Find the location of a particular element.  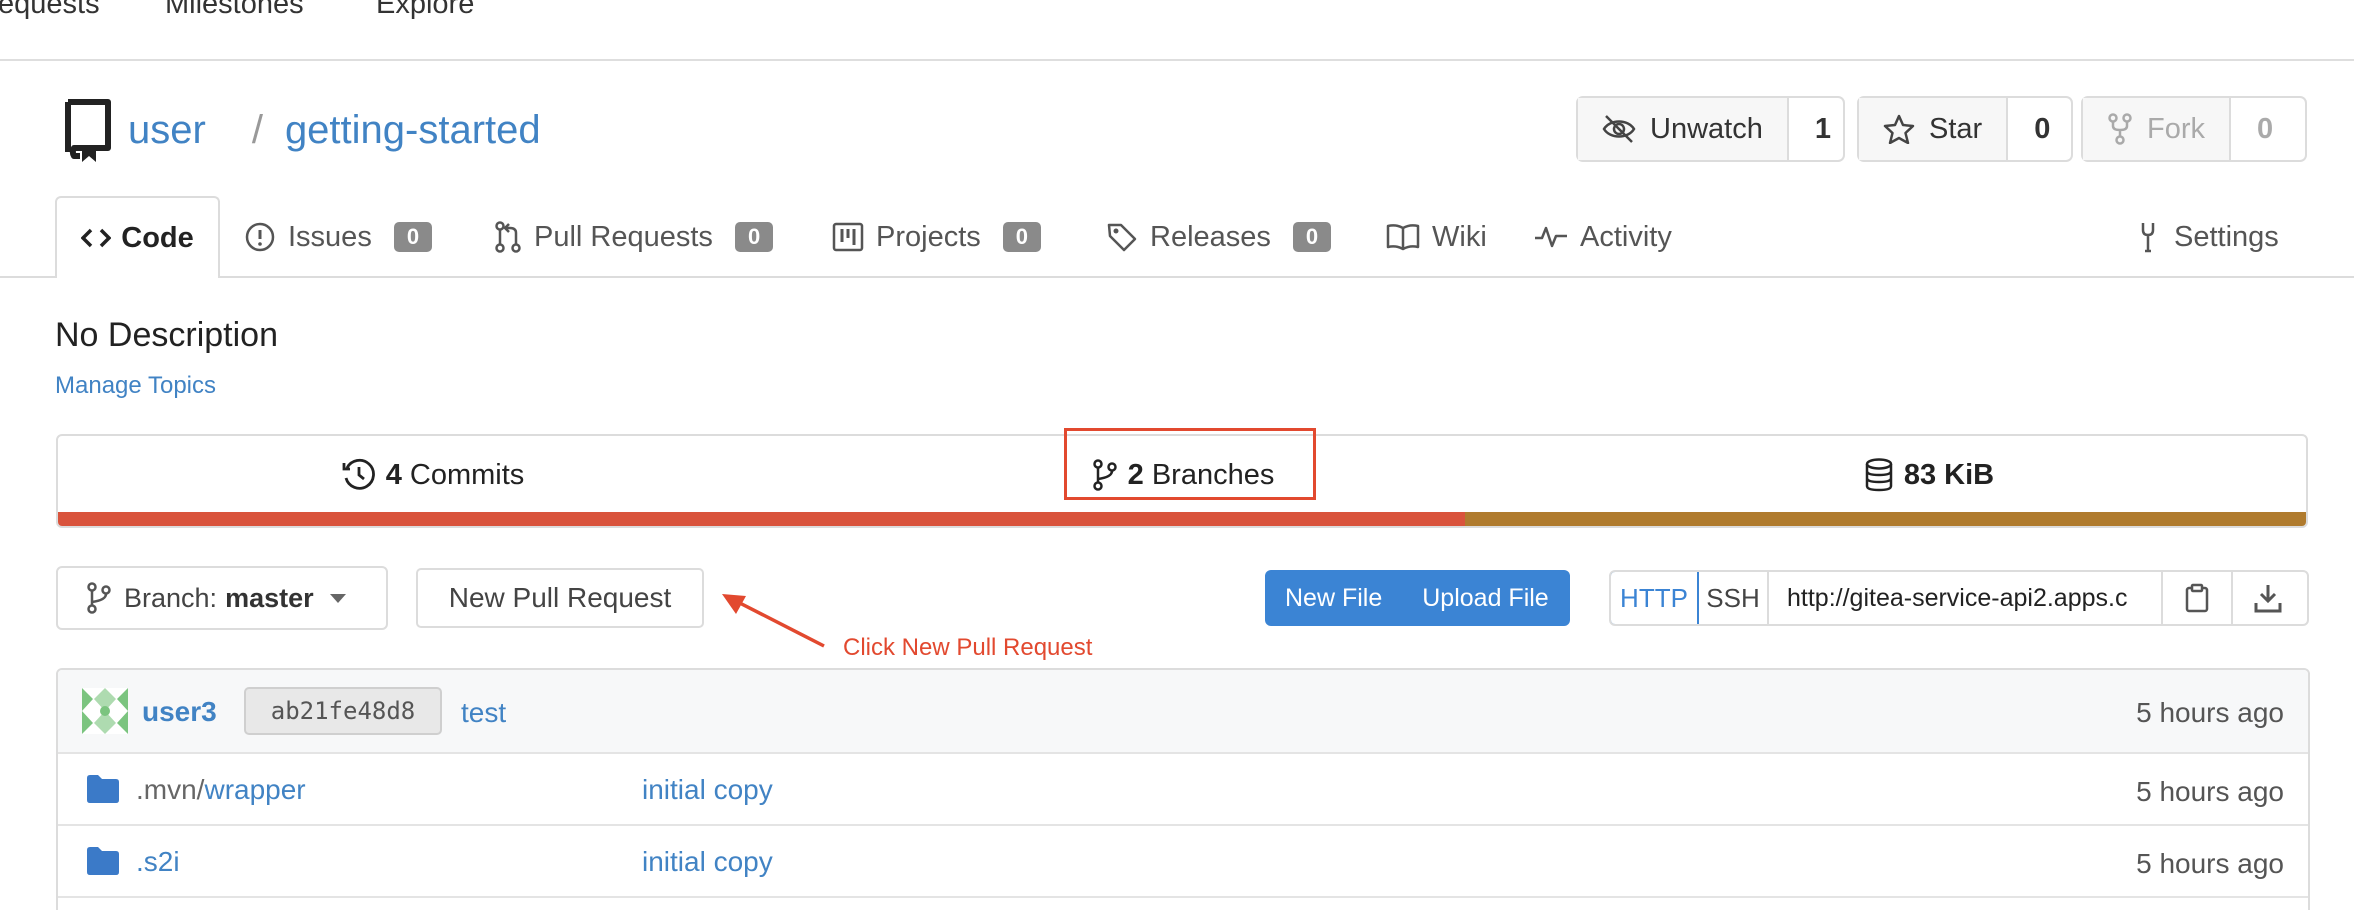

tab-pull-requests-label: Pull Requests is located at coordinates (623, 236).